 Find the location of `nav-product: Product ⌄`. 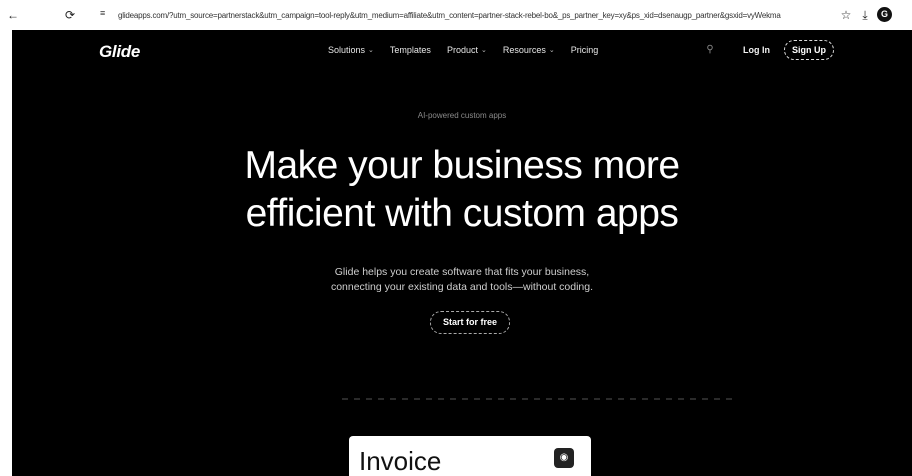

nav-product: Product ⌄ is located at coordinates (467, 50).